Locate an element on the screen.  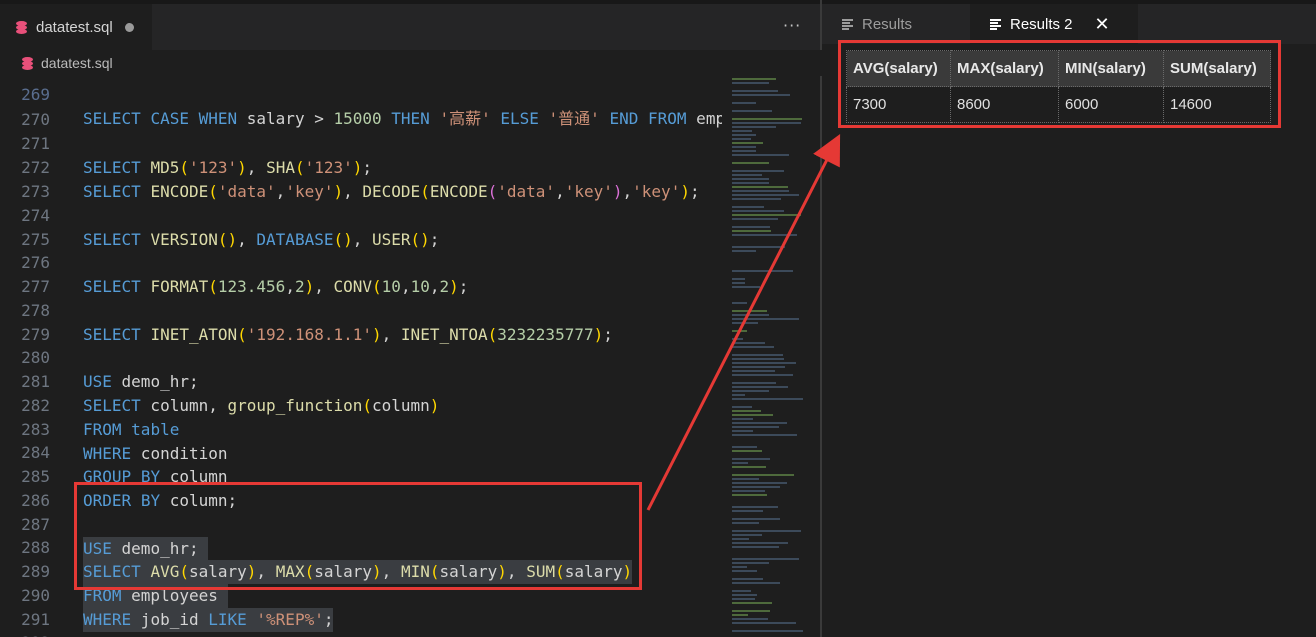
code-line: 283 WHERE condition is located at coordinates (361, 428).